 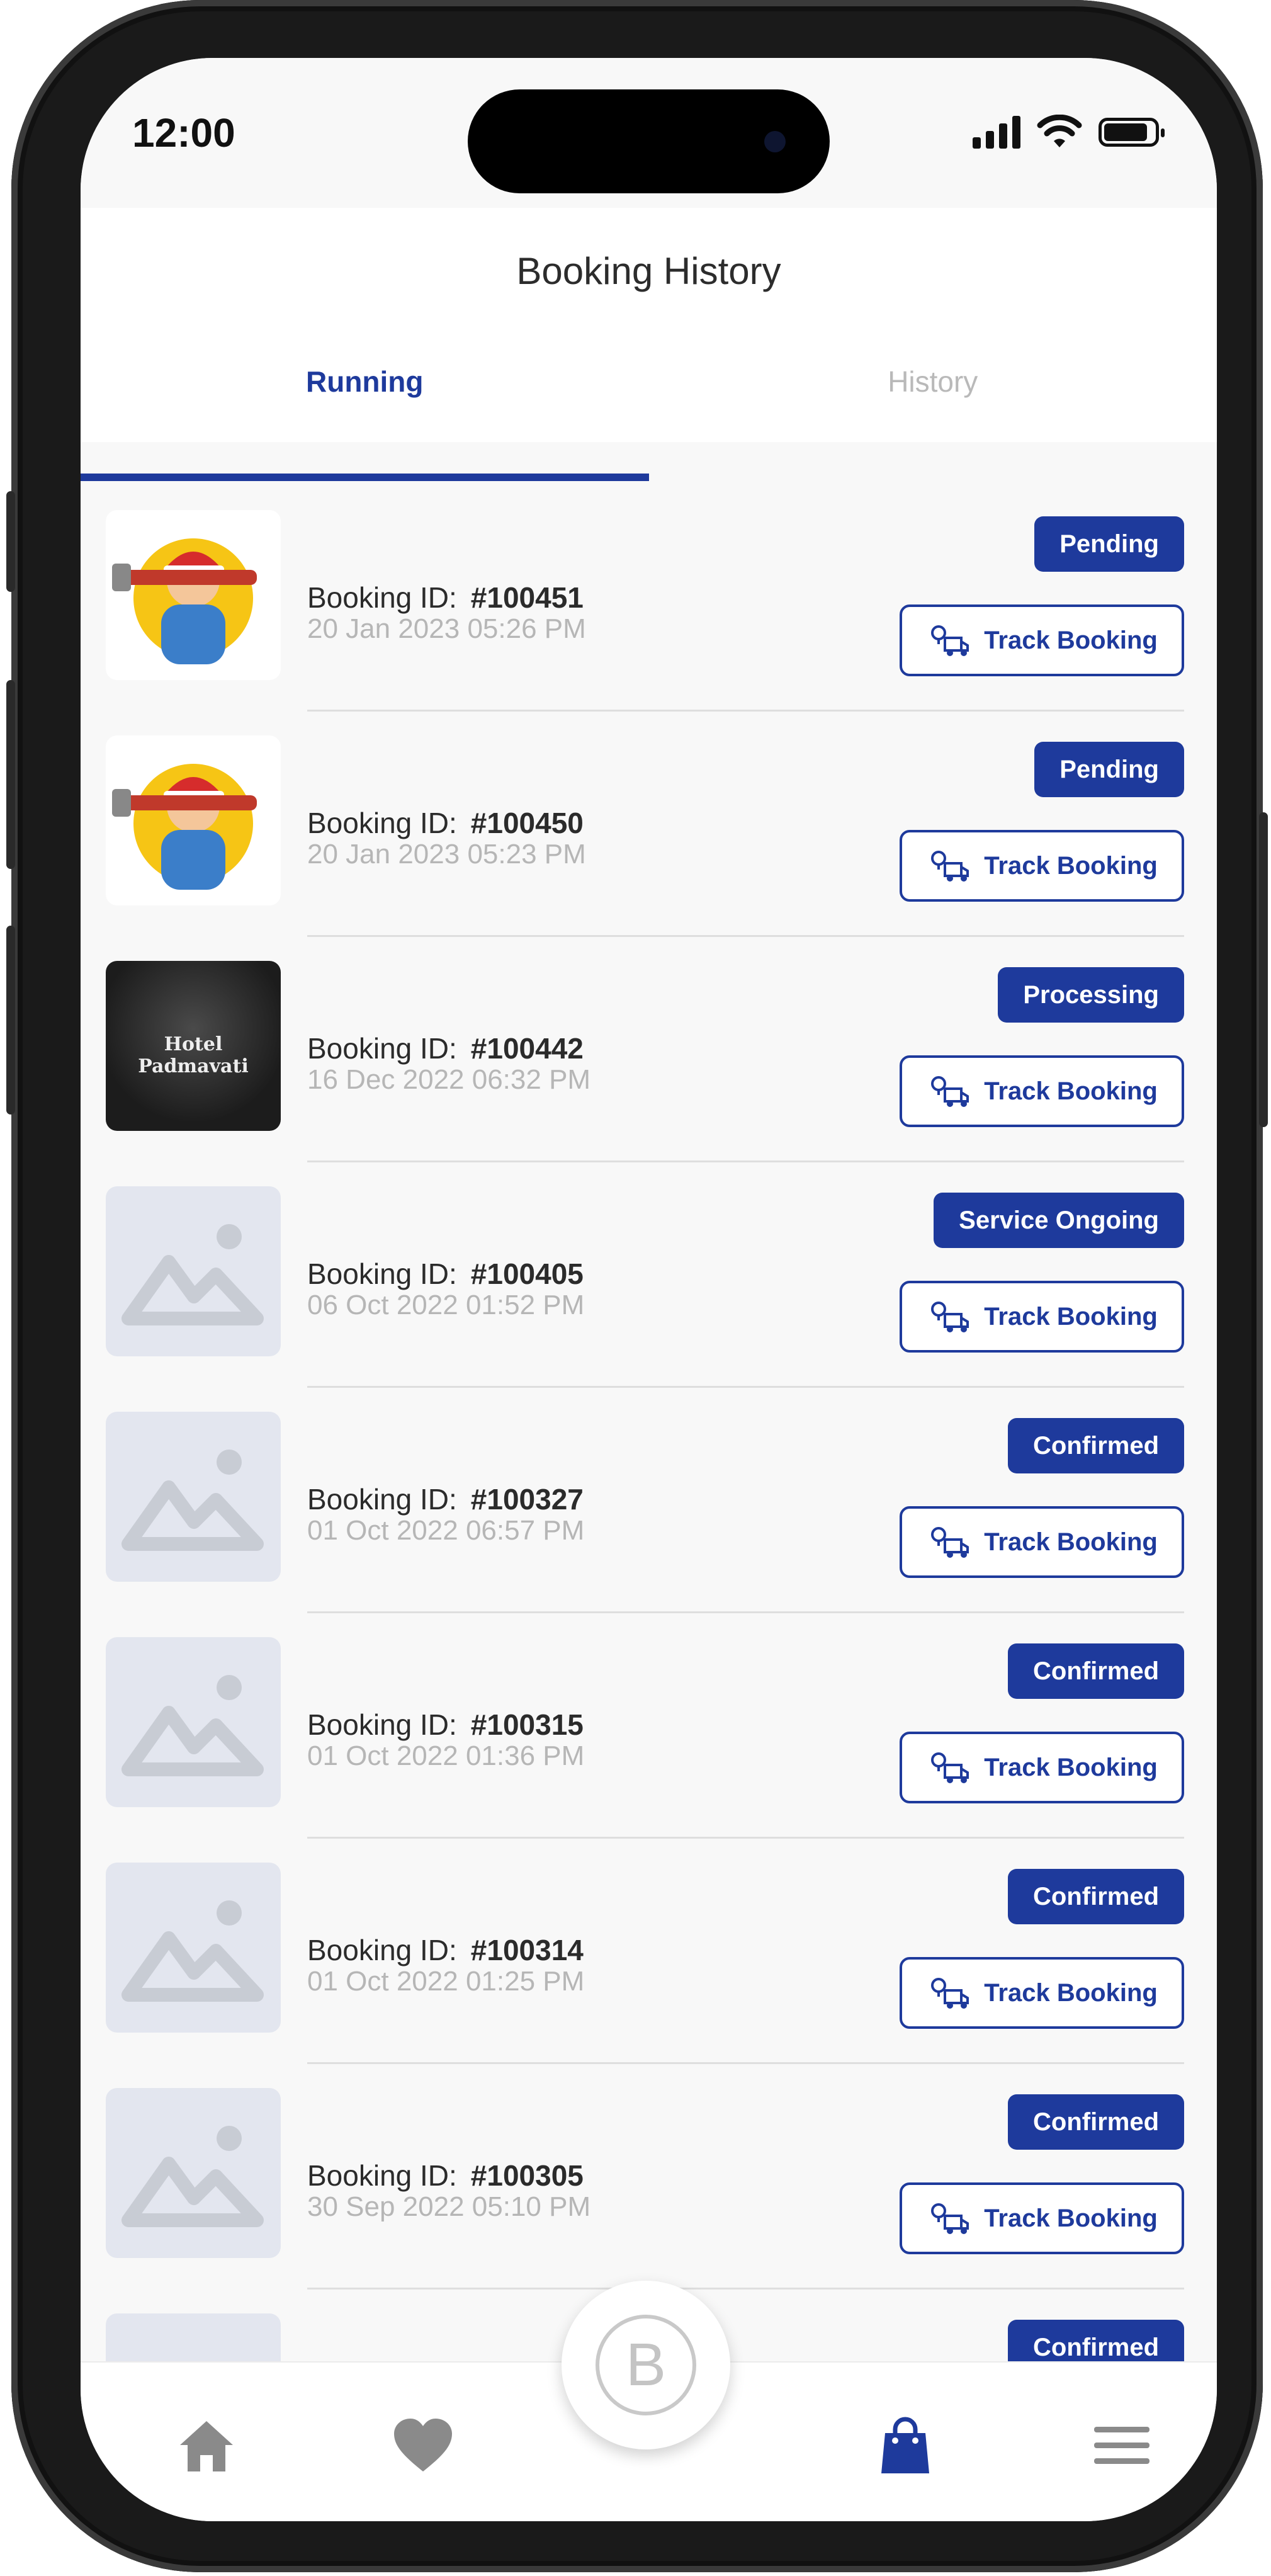 I want to click on booking-id-line: Booking ID: #100305, so click(x=445, y=2176).